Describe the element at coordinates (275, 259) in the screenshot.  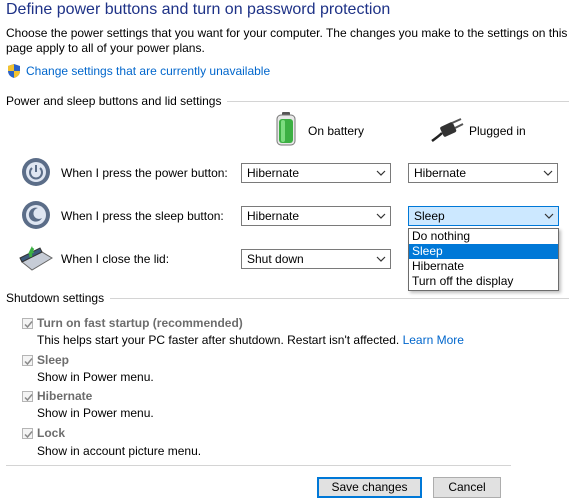
I see `select-value: Shut down` at that location.